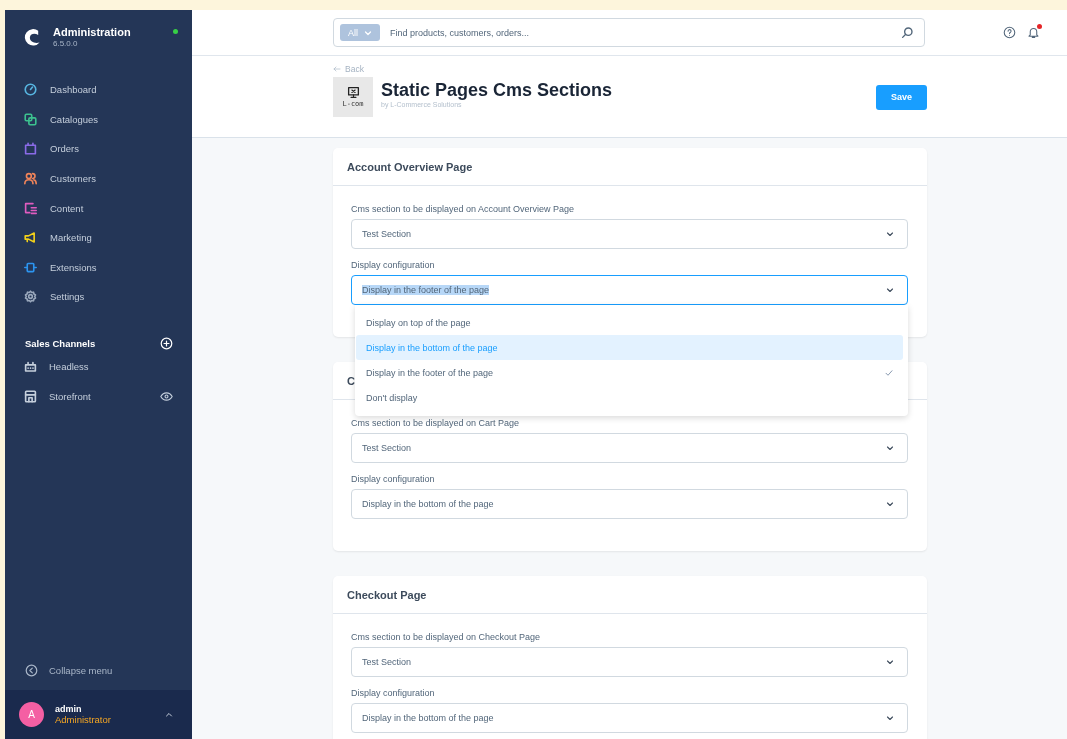 The image size is (1067, 739). What do you see at coordinates (98, 366) in the screenshot?
I see `sales-channel-item: Headless` at bounding box center [98, 366].